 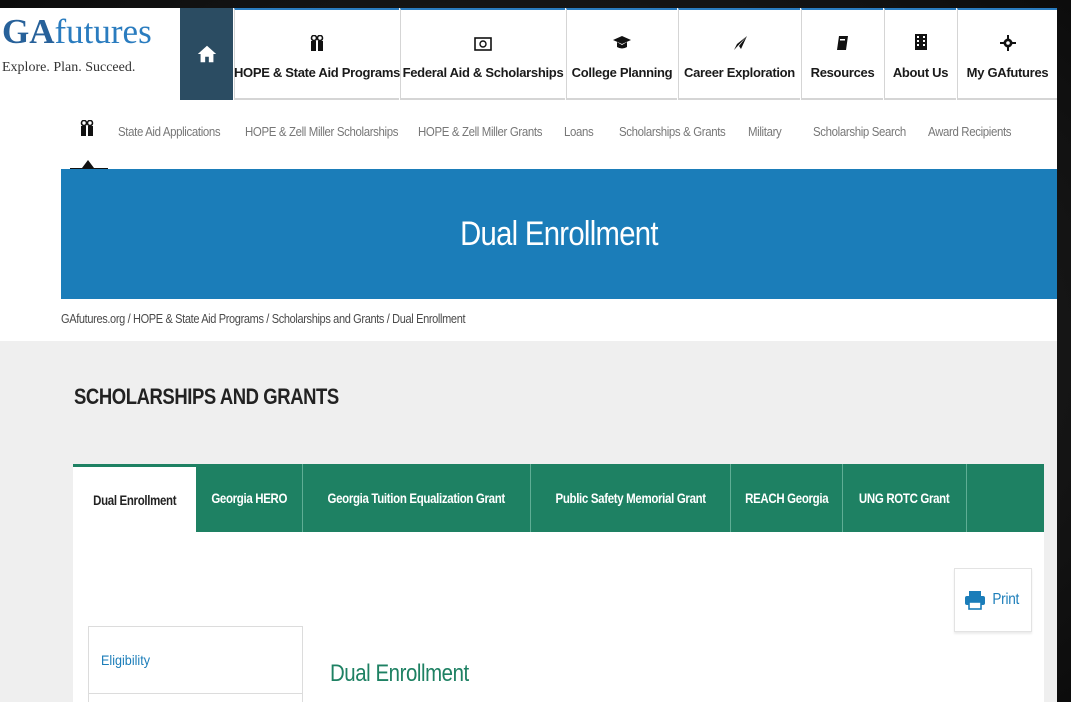 What do you see at coordinates (417, 498) in the screenshot?
I see `tab-georgia-tuition-equalization: Georgia Tuition Equalization Grant` at bounding box center [417, 498].